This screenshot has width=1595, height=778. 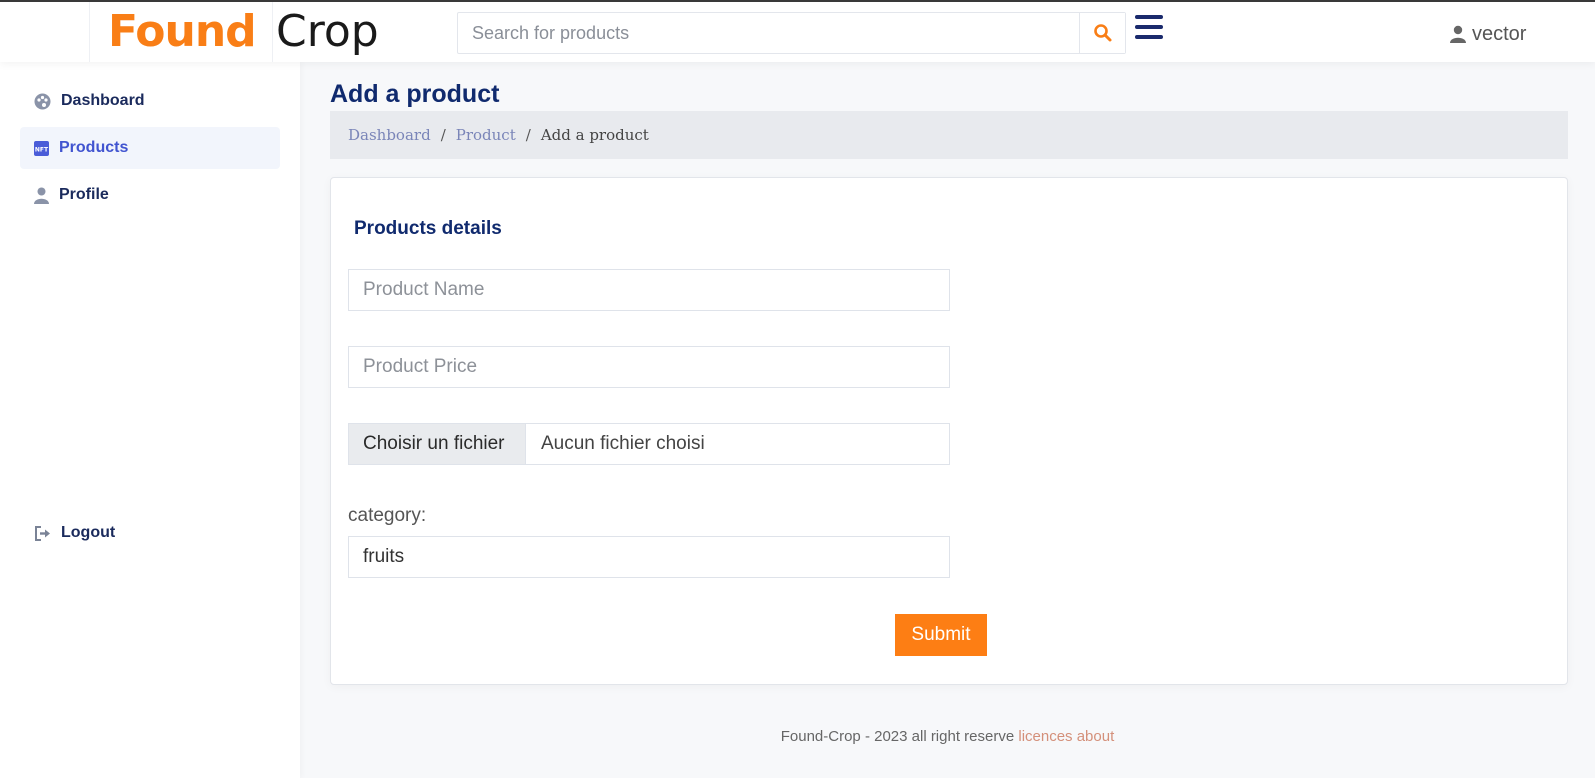 I want to click on product-price-field, so click(x=649, y=367).